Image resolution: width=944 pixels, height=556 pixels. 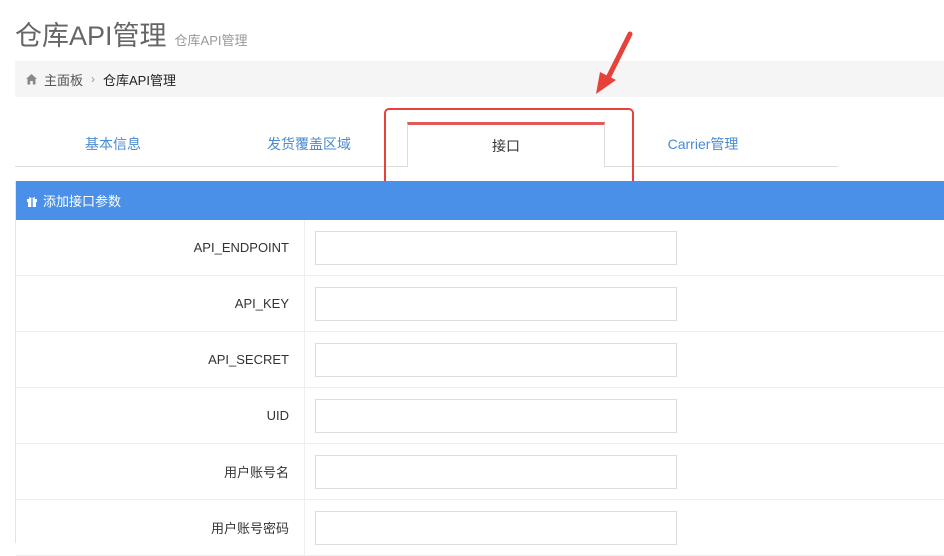 I want to click on form-row-username: 用户账号名, so click(x=480, y=472).